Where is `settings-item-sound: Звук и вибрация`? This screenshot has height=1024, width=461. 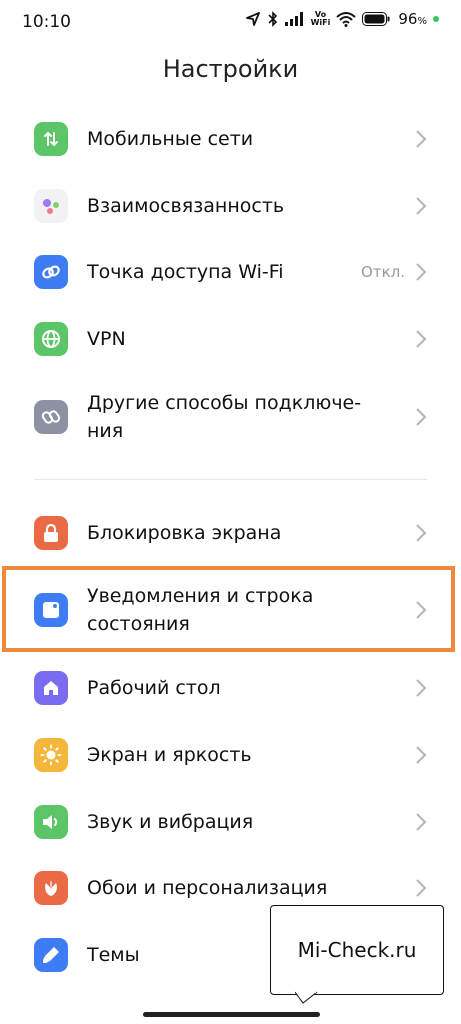 settings-item-sound: Звук и вибрация is located at coordinates (230, 822).